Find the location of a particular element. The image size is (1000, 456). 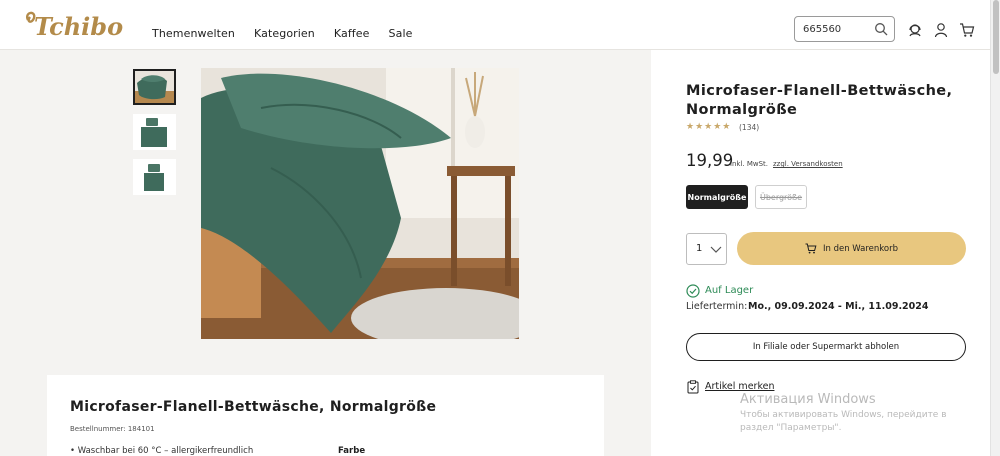

stock-status: Auf Lager is located at coordinates (729, 290).